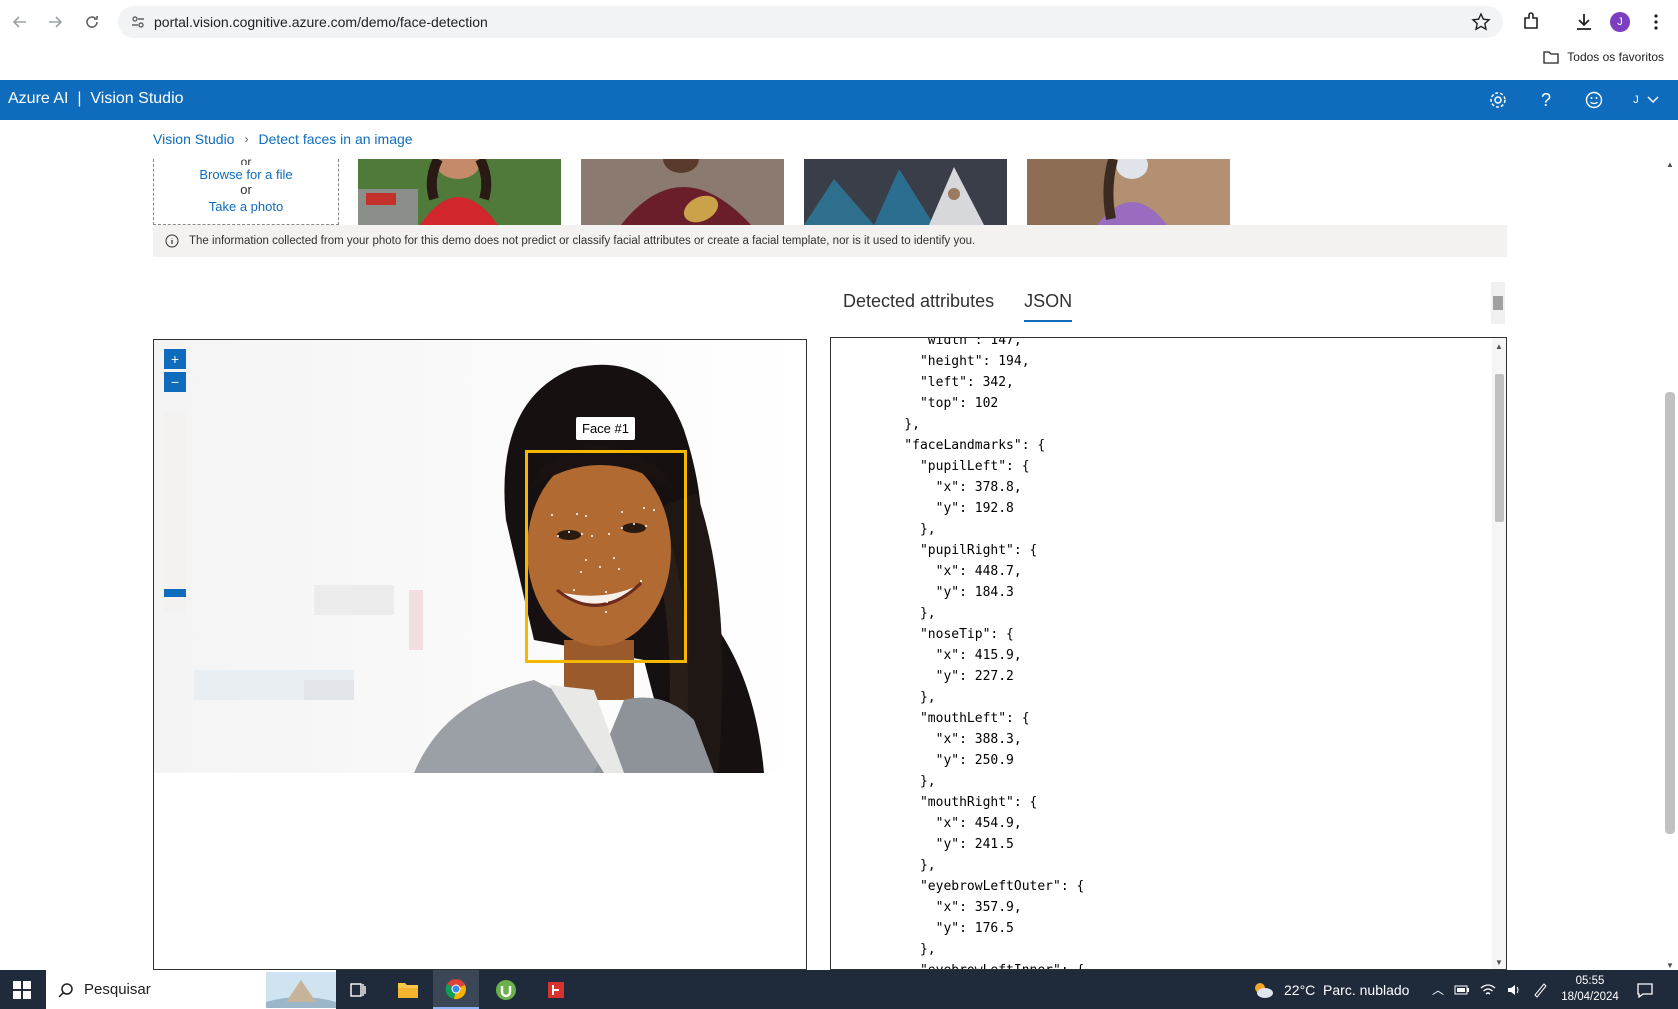  I want to click on json-line: "y": 192.8, so click(943, 508).